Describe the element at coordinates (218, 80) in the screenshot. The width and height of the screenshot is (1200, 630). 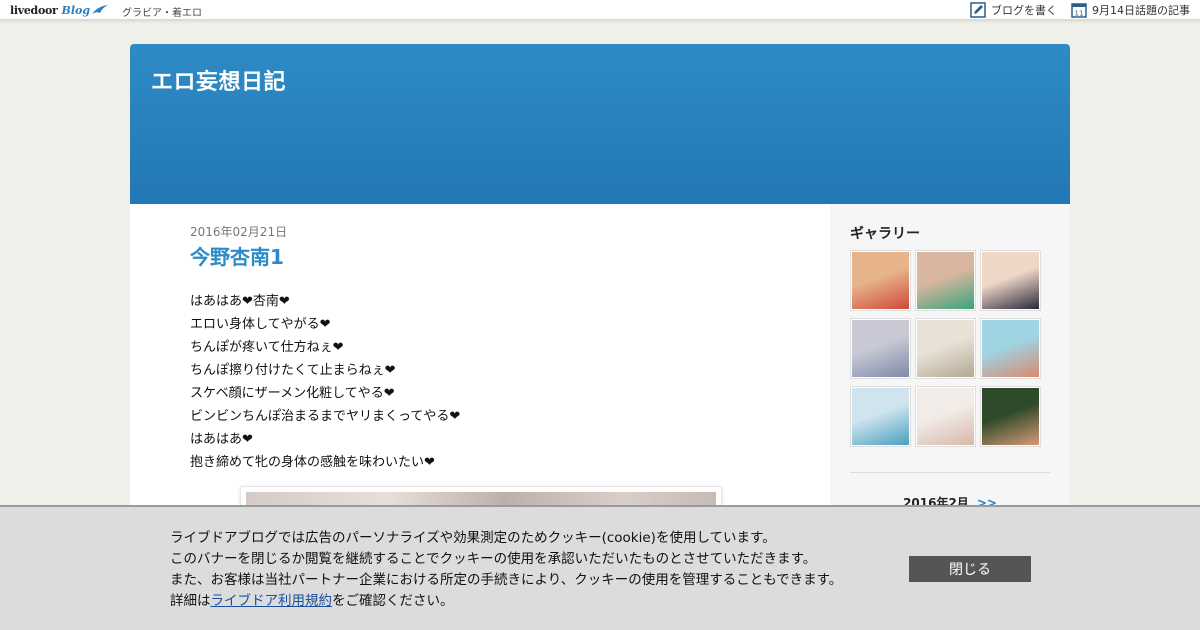
I see `blog-title: エロ妄想日記` at that location.